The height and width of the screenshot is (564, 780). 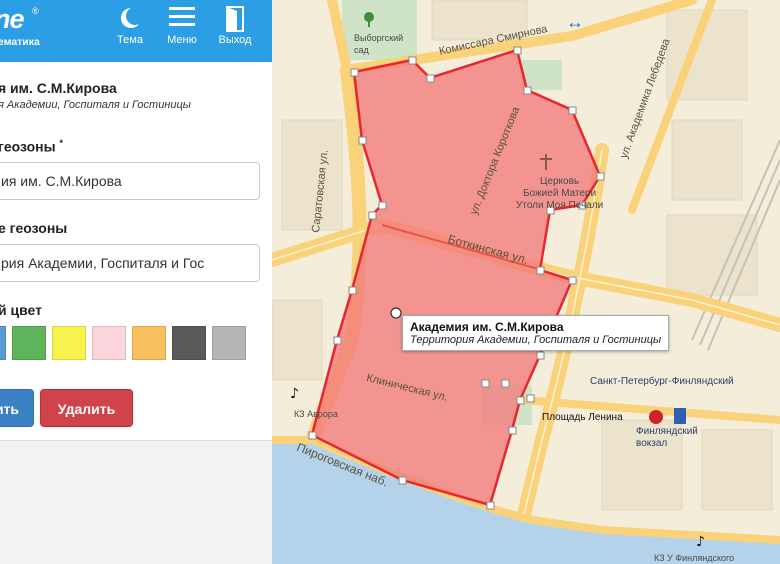 What do you see at coordinates (34, 228) in the screenshot?
I see `zone-description-label: е геозоны` at bounding box center [34, 228].